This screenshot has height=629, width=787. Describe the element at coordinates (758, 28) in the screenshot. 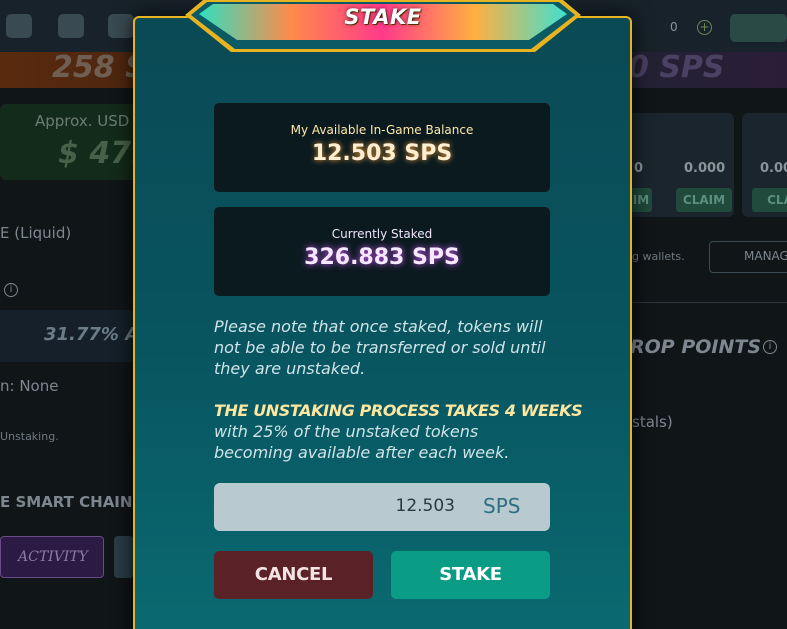

I see `chest-icon` at that location.